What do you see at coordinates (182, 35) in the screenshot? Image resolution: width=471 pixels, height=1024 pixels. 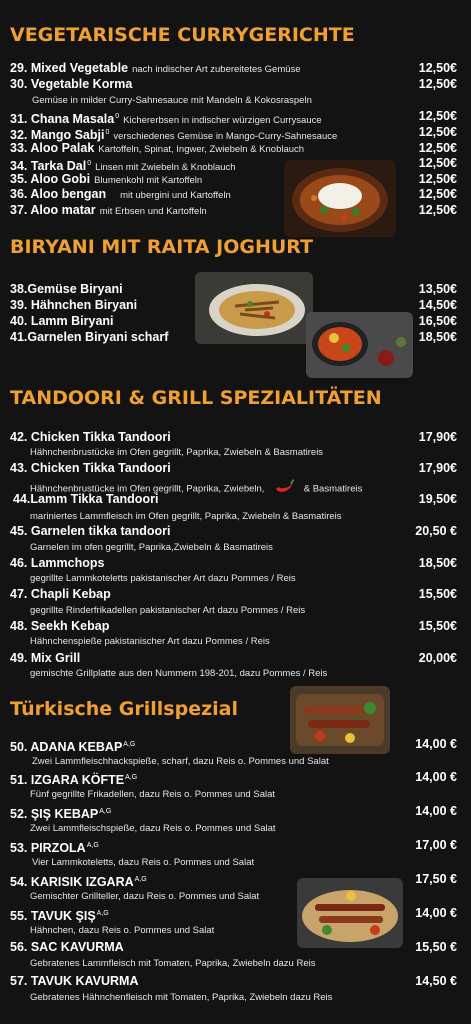 I see `section-title-vegetarian: VEGETARISCHE CURRYGERICHTE` at bounding box center [182, 35].